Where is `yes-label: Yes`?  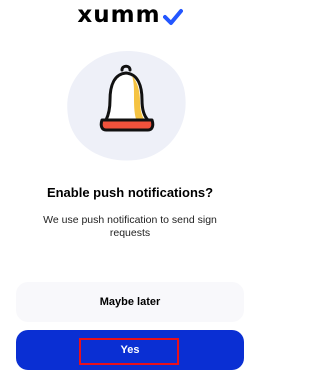
yes-label: Yes is located at coordinates (130, 350).